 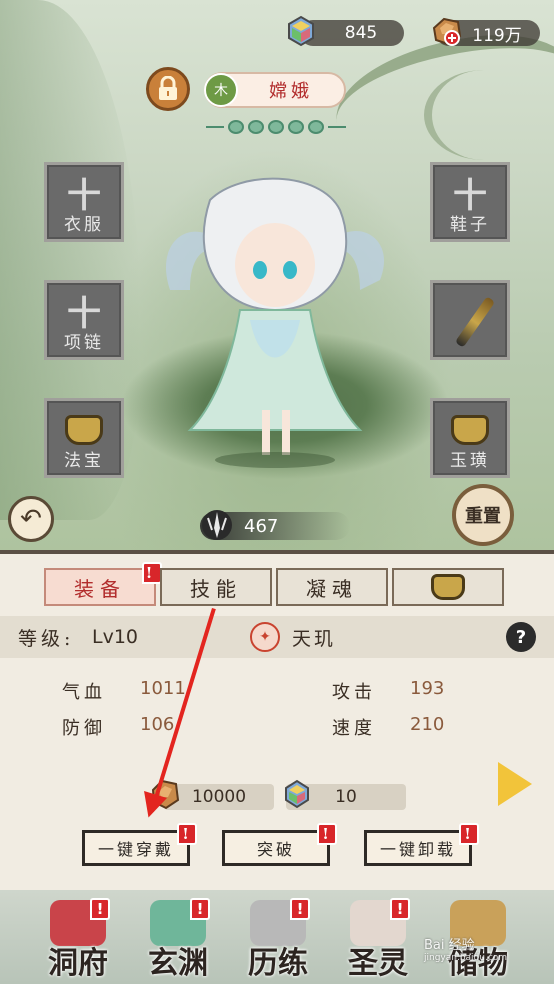 I want to click on tab-equipment-label: 装备, so click(x=100, y=588).